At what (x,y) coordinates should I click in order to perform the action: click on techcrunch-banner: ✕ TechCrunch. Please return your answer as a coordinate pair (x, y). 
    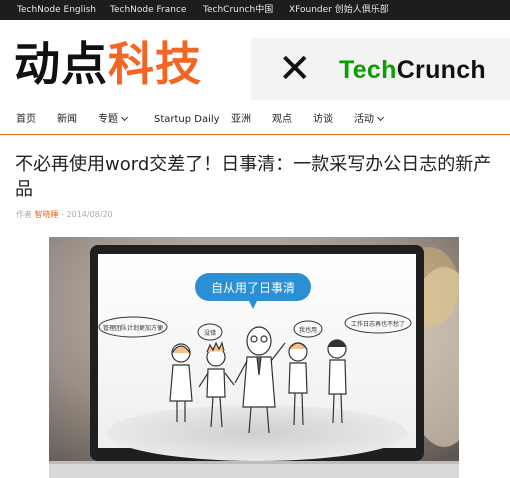
    Looking at the image, I should click on (380, 69).